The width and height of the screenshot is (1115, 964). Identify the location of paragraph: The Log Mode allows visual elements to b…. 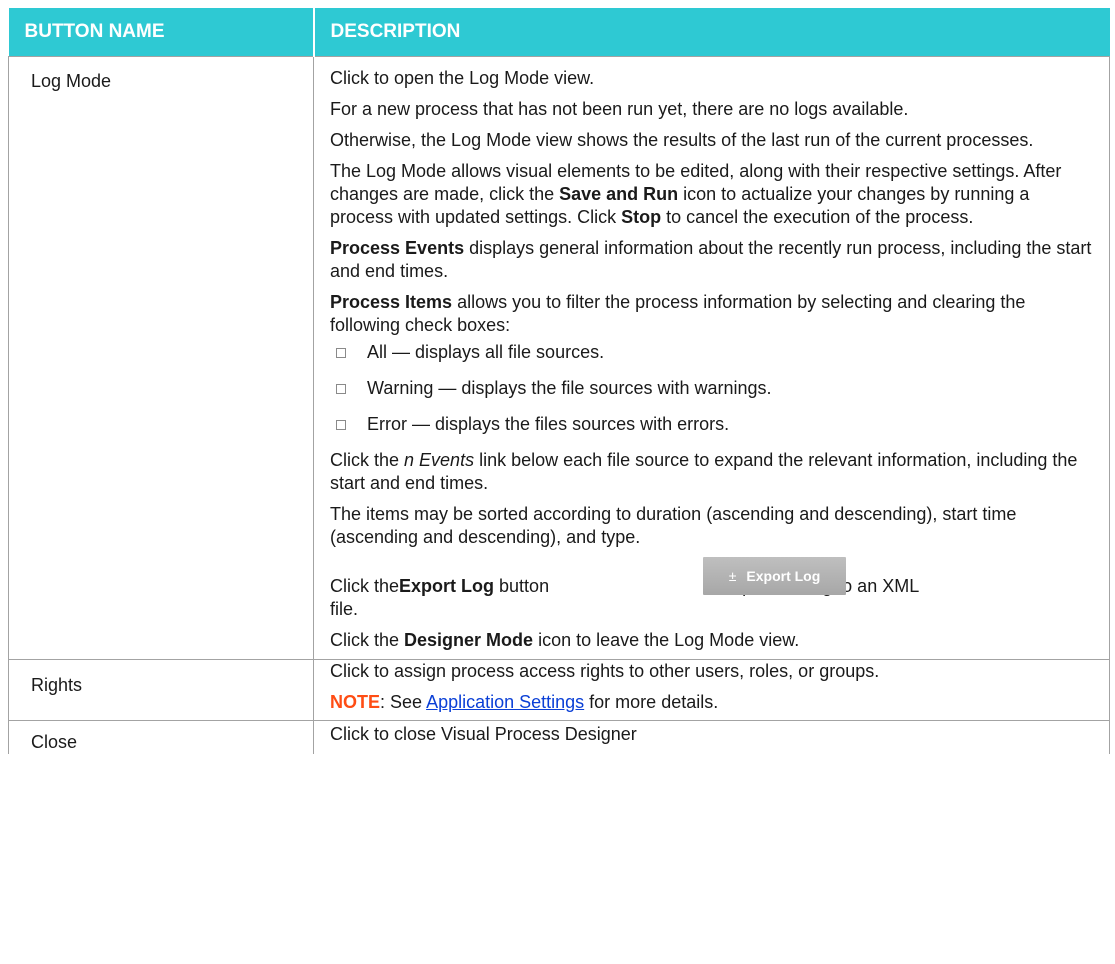
(696, 194).